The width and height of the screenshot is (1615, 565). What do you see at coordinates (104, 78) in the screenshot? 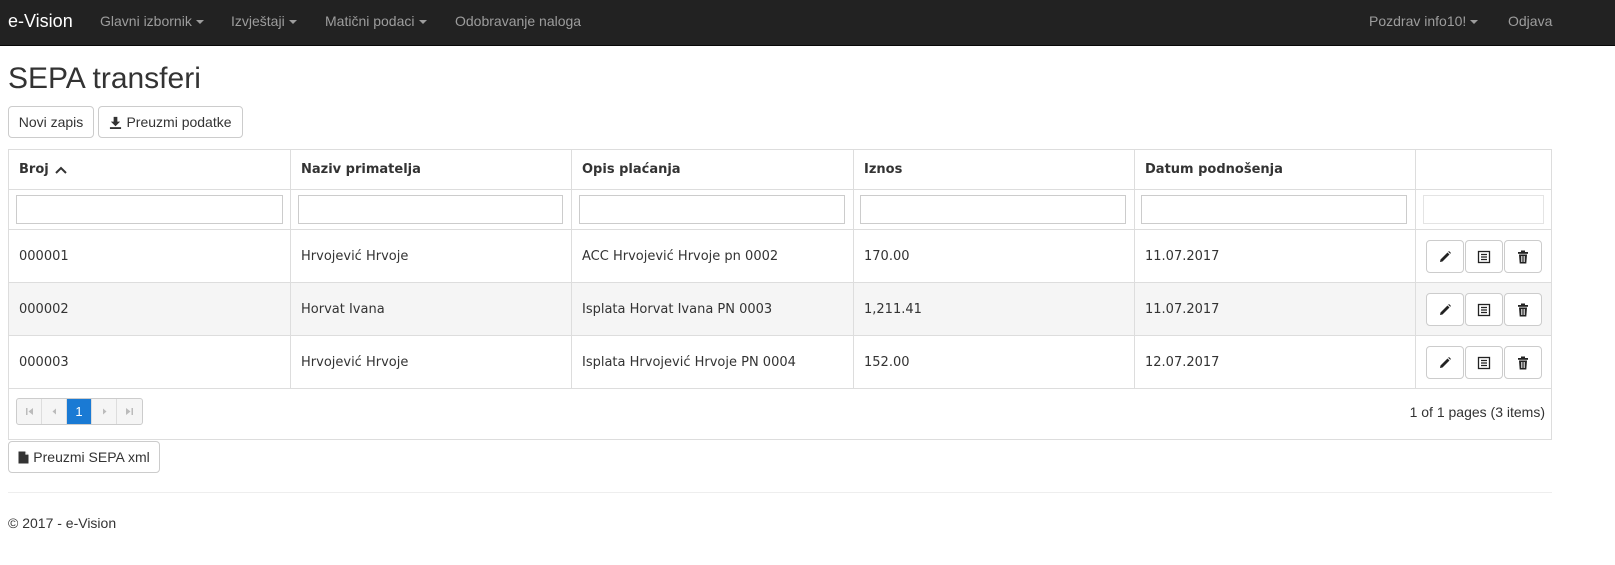
I see `page-title: SEPA transferi` at bounding box center [104, 78].